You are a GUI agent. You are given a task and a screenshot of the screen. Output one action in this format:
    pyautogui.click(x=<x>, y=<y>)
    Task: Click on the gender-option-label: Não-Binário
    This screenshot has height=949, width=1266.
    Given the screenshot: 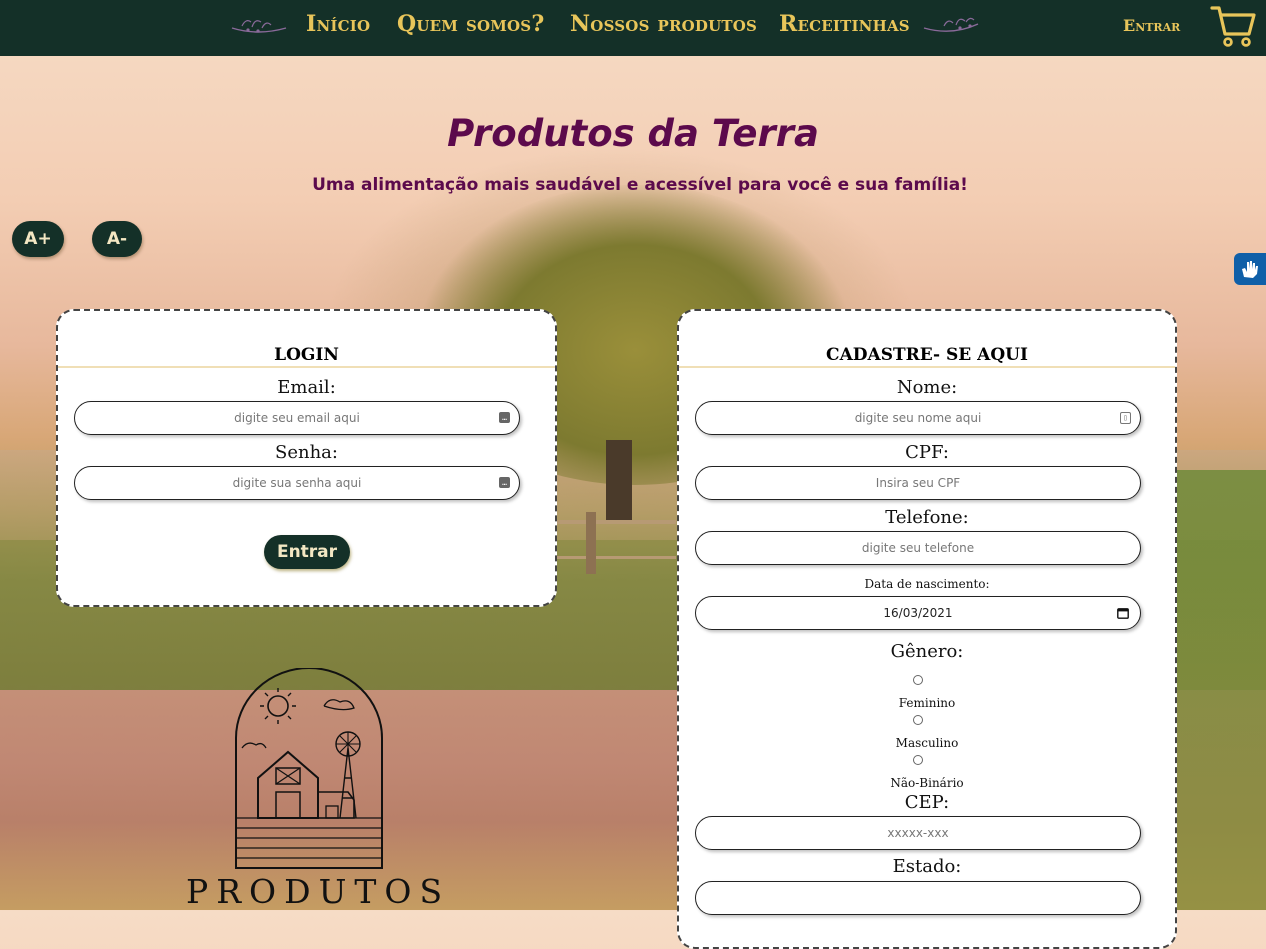 What is the action you would take?
    pyautogui.click(x=927, y=783)
    